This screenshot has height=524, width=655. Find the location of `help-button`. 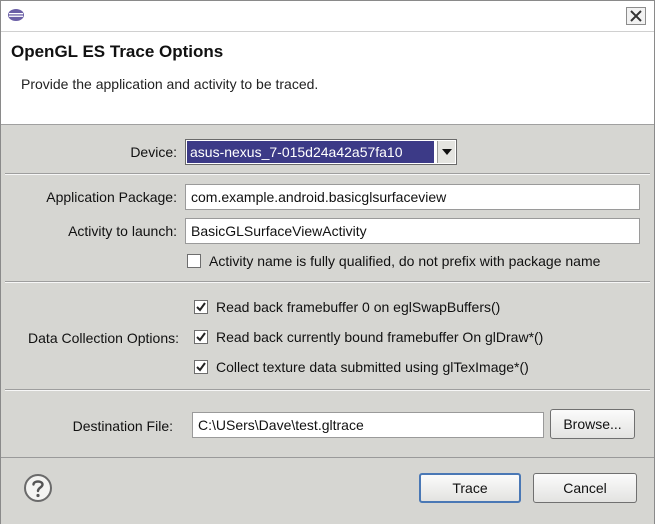

help-button is located at coordinates (38, 488).